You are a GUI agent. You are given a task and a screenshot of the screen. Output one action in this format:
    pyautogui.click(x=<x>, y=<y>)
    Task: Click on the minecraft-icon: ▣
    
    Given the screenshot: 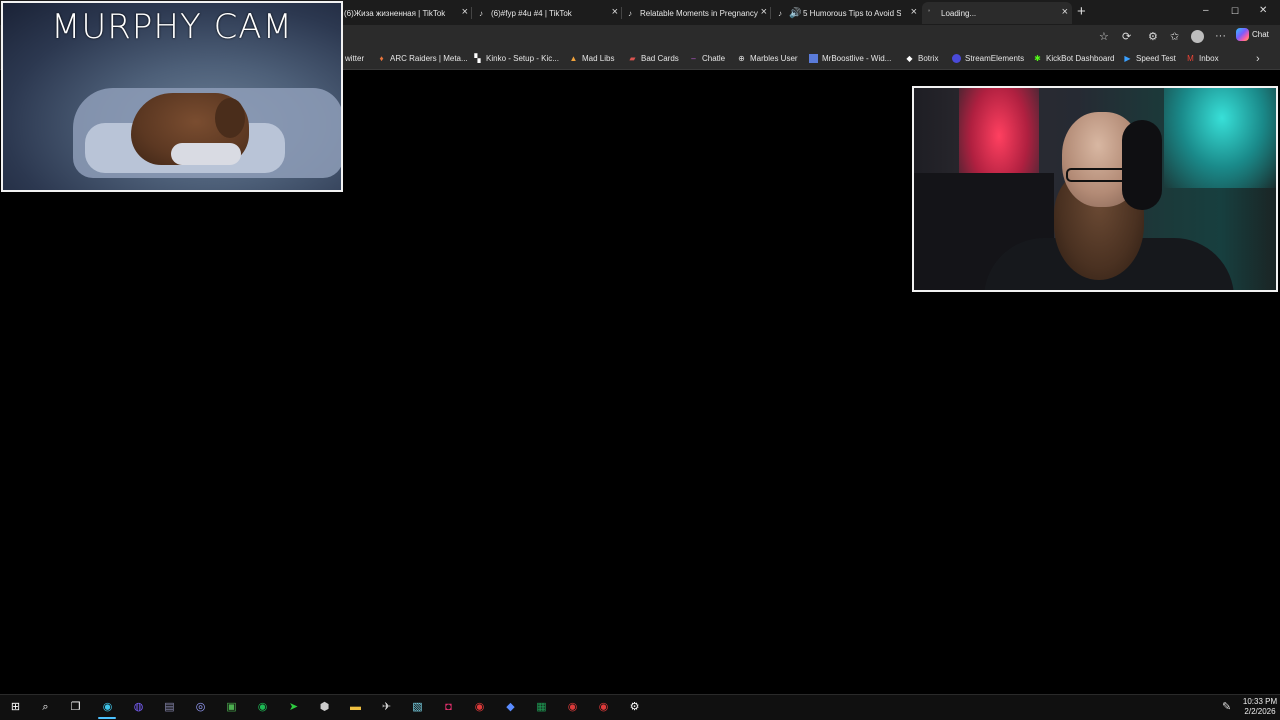 What is the action you would take?
    pyautogui.click(x=231, y=707)
    